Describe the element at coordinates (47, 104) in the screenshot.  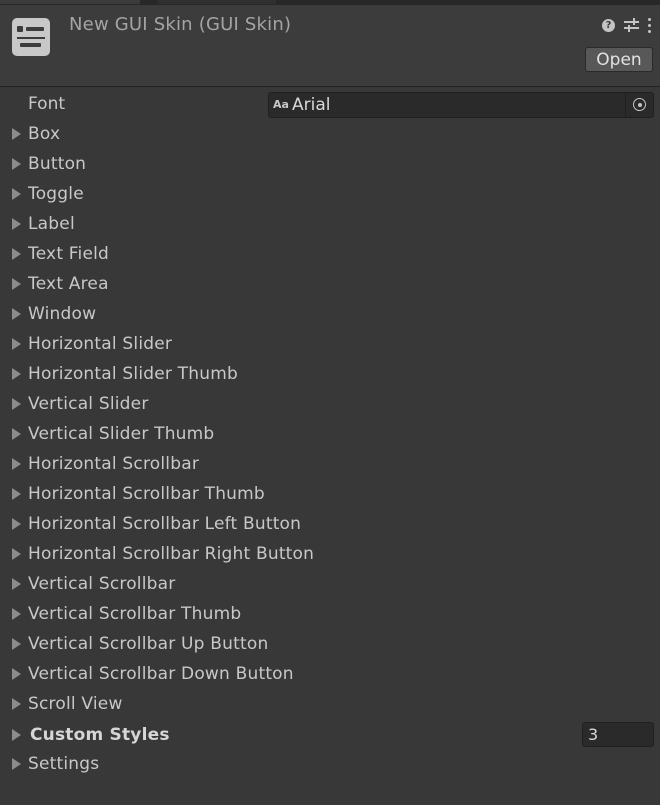
I see `font-label: Font` at that location.